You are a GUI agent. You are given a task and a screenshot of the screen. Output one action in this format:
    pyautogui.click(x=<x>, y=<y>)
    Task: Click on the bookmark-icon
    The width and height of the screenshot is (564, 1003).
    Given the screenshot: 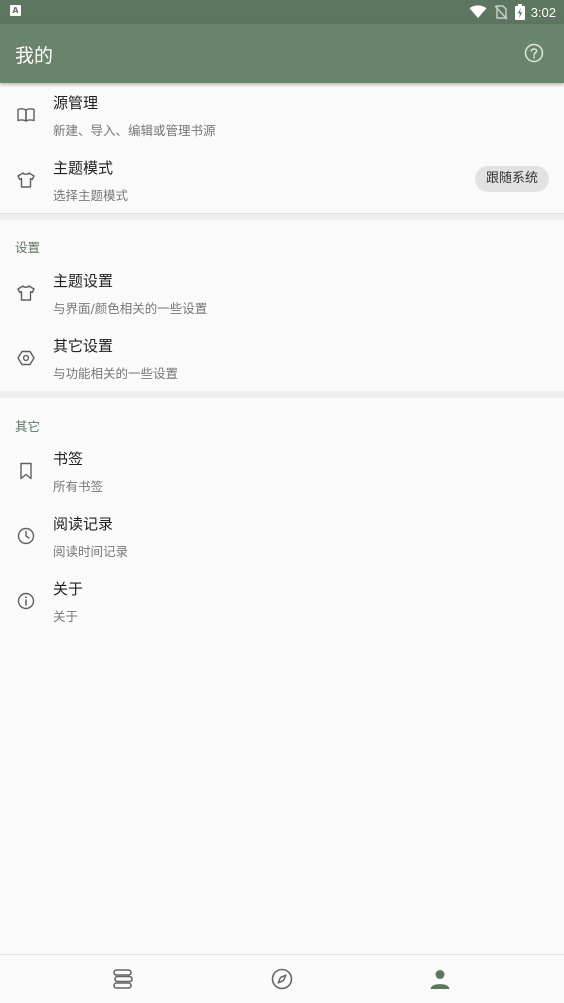 What is the action you would take?
    pyautogui.click(x=26, y=471)
    